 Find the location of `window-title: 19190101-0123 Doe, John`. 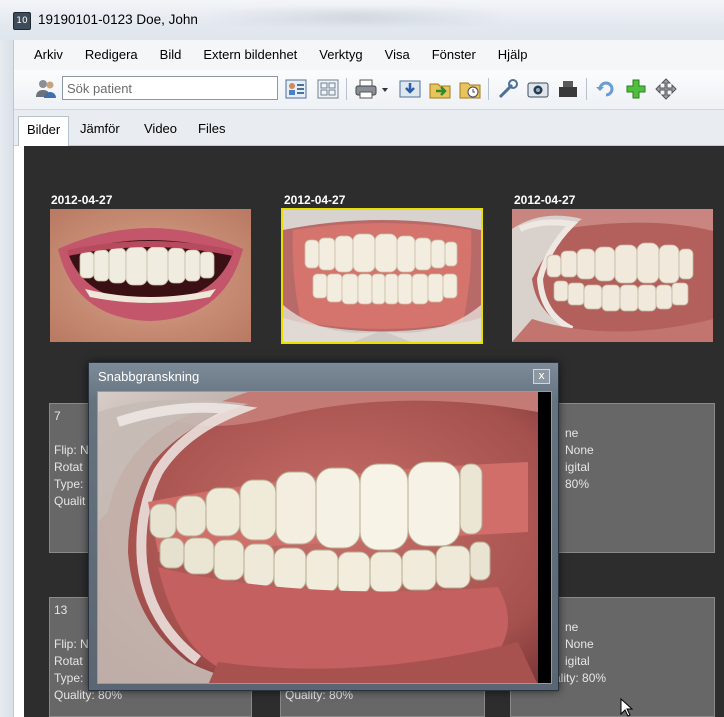

window-title: 19190101-0123 Doe, John is located at coordinates (118, 19).